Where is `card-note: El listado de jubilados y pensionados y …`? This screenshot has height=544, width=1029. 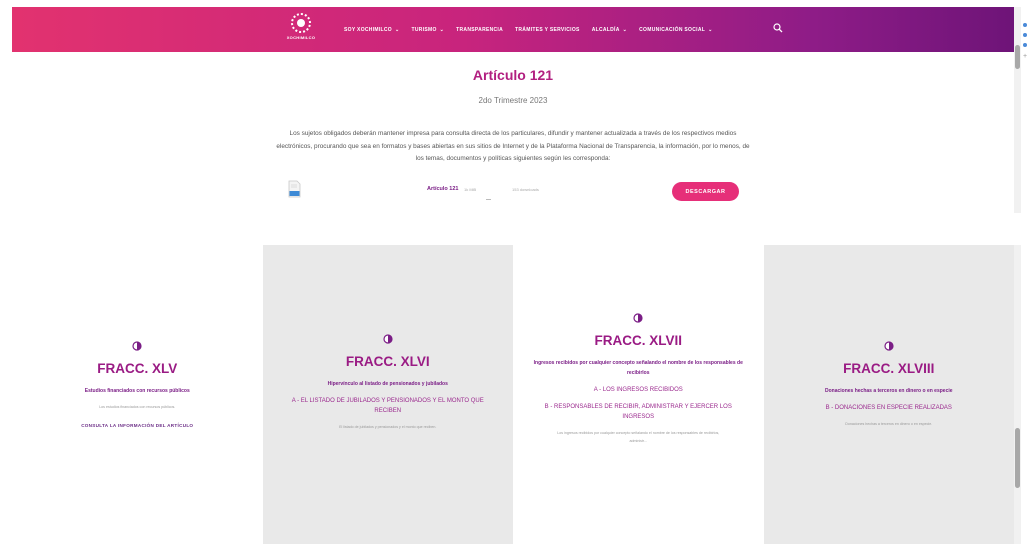 card-note: El listado de jubilados y pensionados y … is located at coordinates (388, 427).